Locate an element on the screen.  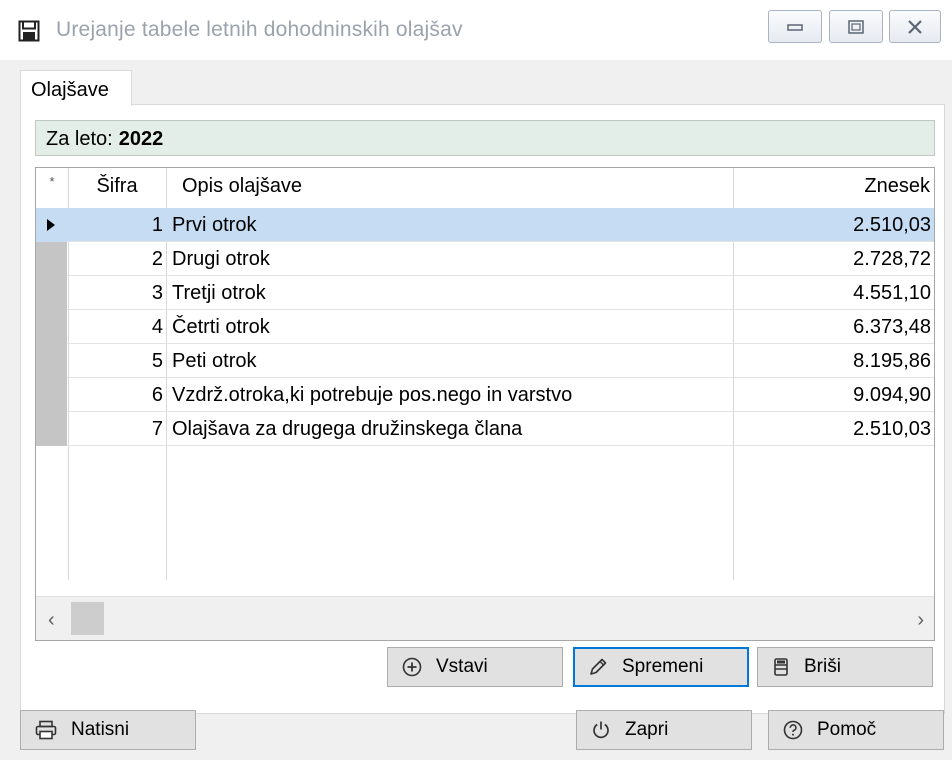
table-row: 3 Tretji otrok 4.551,10 is located at coordinates (485, 293).